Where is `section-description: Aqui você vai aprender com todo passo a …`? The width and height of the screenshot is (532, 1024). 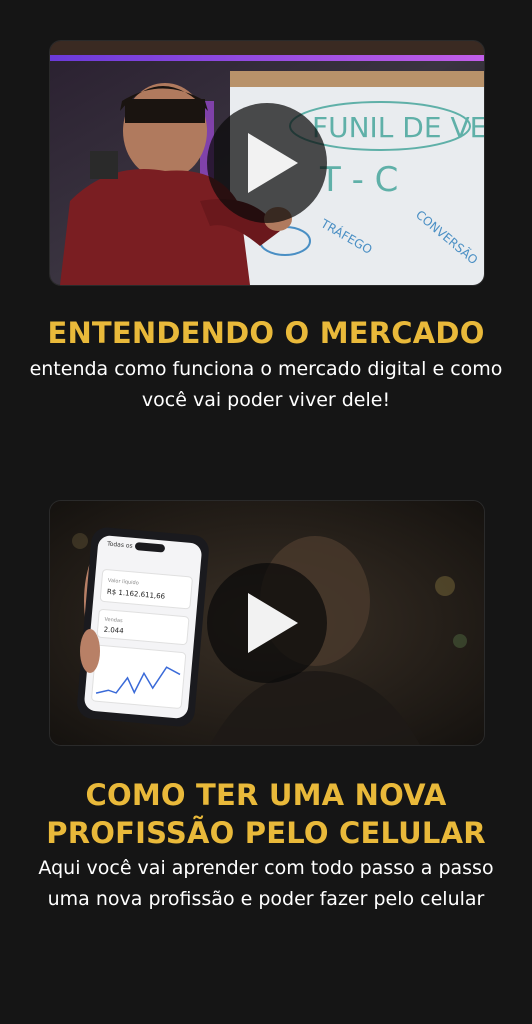 section-description: Aqui você vai aprender com todo passo a … is located at coordinates (266, 883).